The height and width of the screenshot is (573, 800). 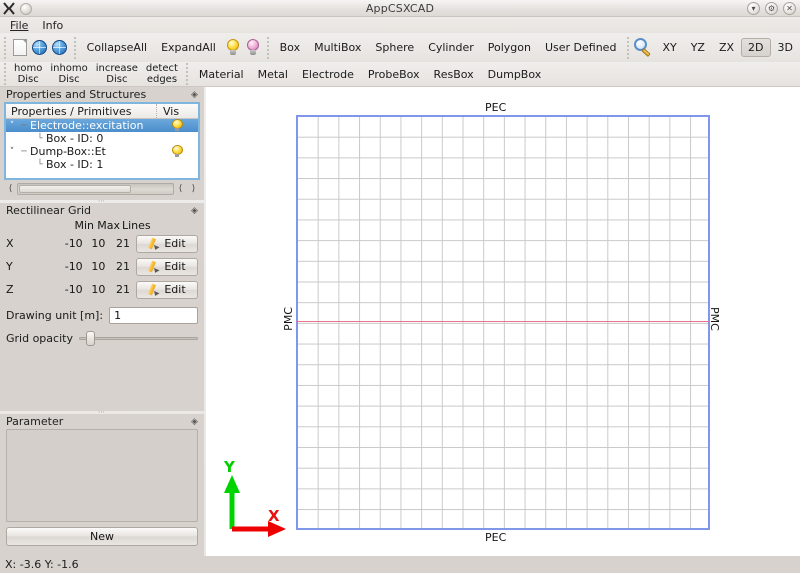 I want to click on x-min-value: -10, so click(x=73, y=243).